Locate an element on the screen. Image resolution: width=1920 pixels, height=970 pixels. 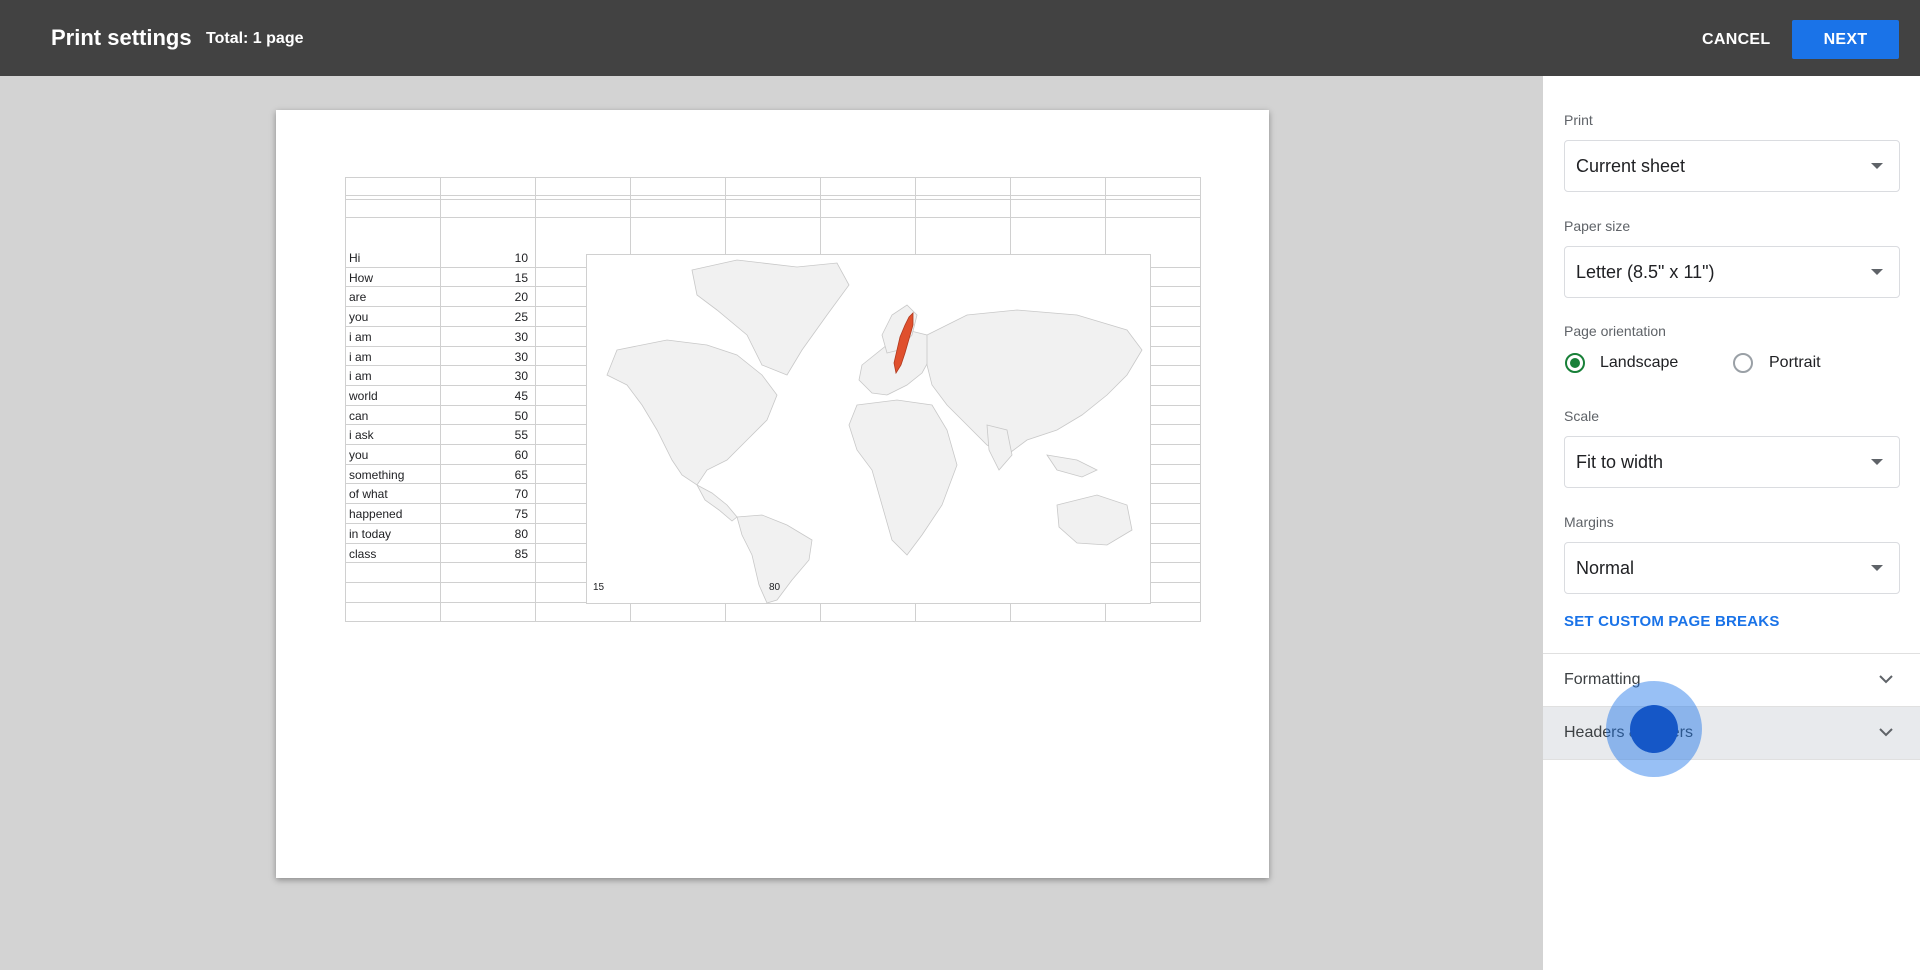
map-region-central-america is located at coordinates (717, 503).